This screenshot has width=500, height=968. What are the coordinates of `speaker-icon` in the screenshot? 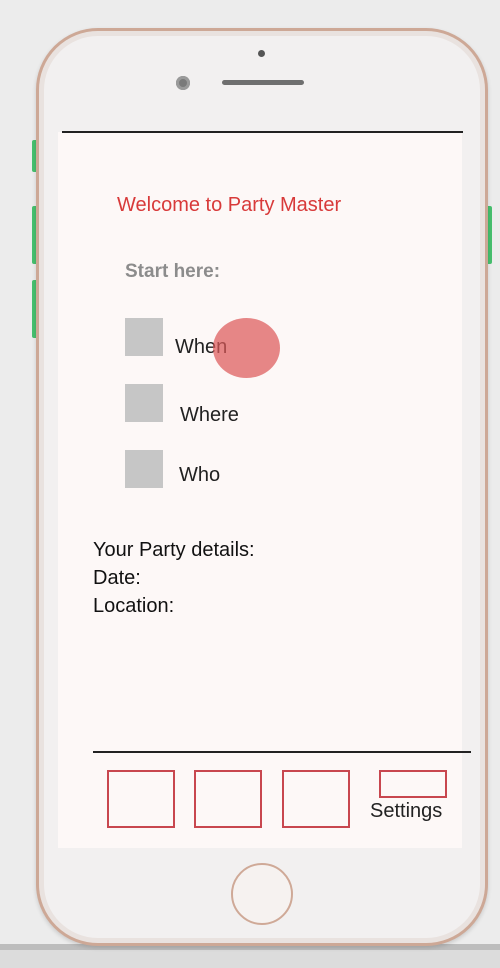 It's located at (263, 82).